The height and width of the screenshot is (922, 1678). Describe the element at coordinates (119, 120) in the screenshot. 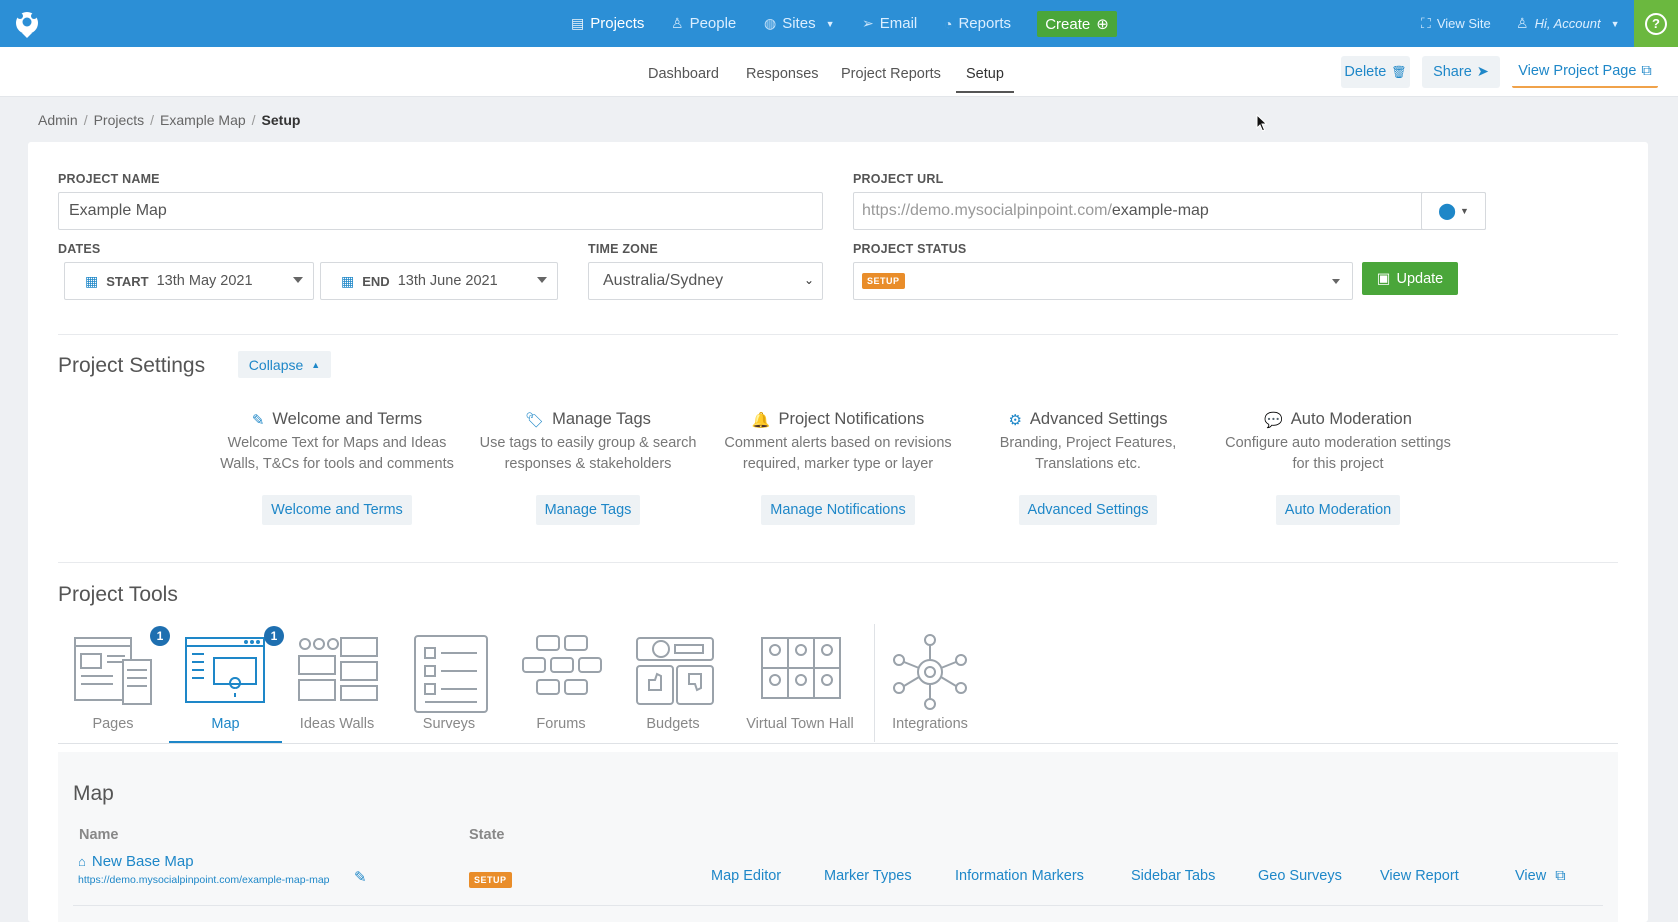

I see `breadcrumb-projects: Projects` at that location.